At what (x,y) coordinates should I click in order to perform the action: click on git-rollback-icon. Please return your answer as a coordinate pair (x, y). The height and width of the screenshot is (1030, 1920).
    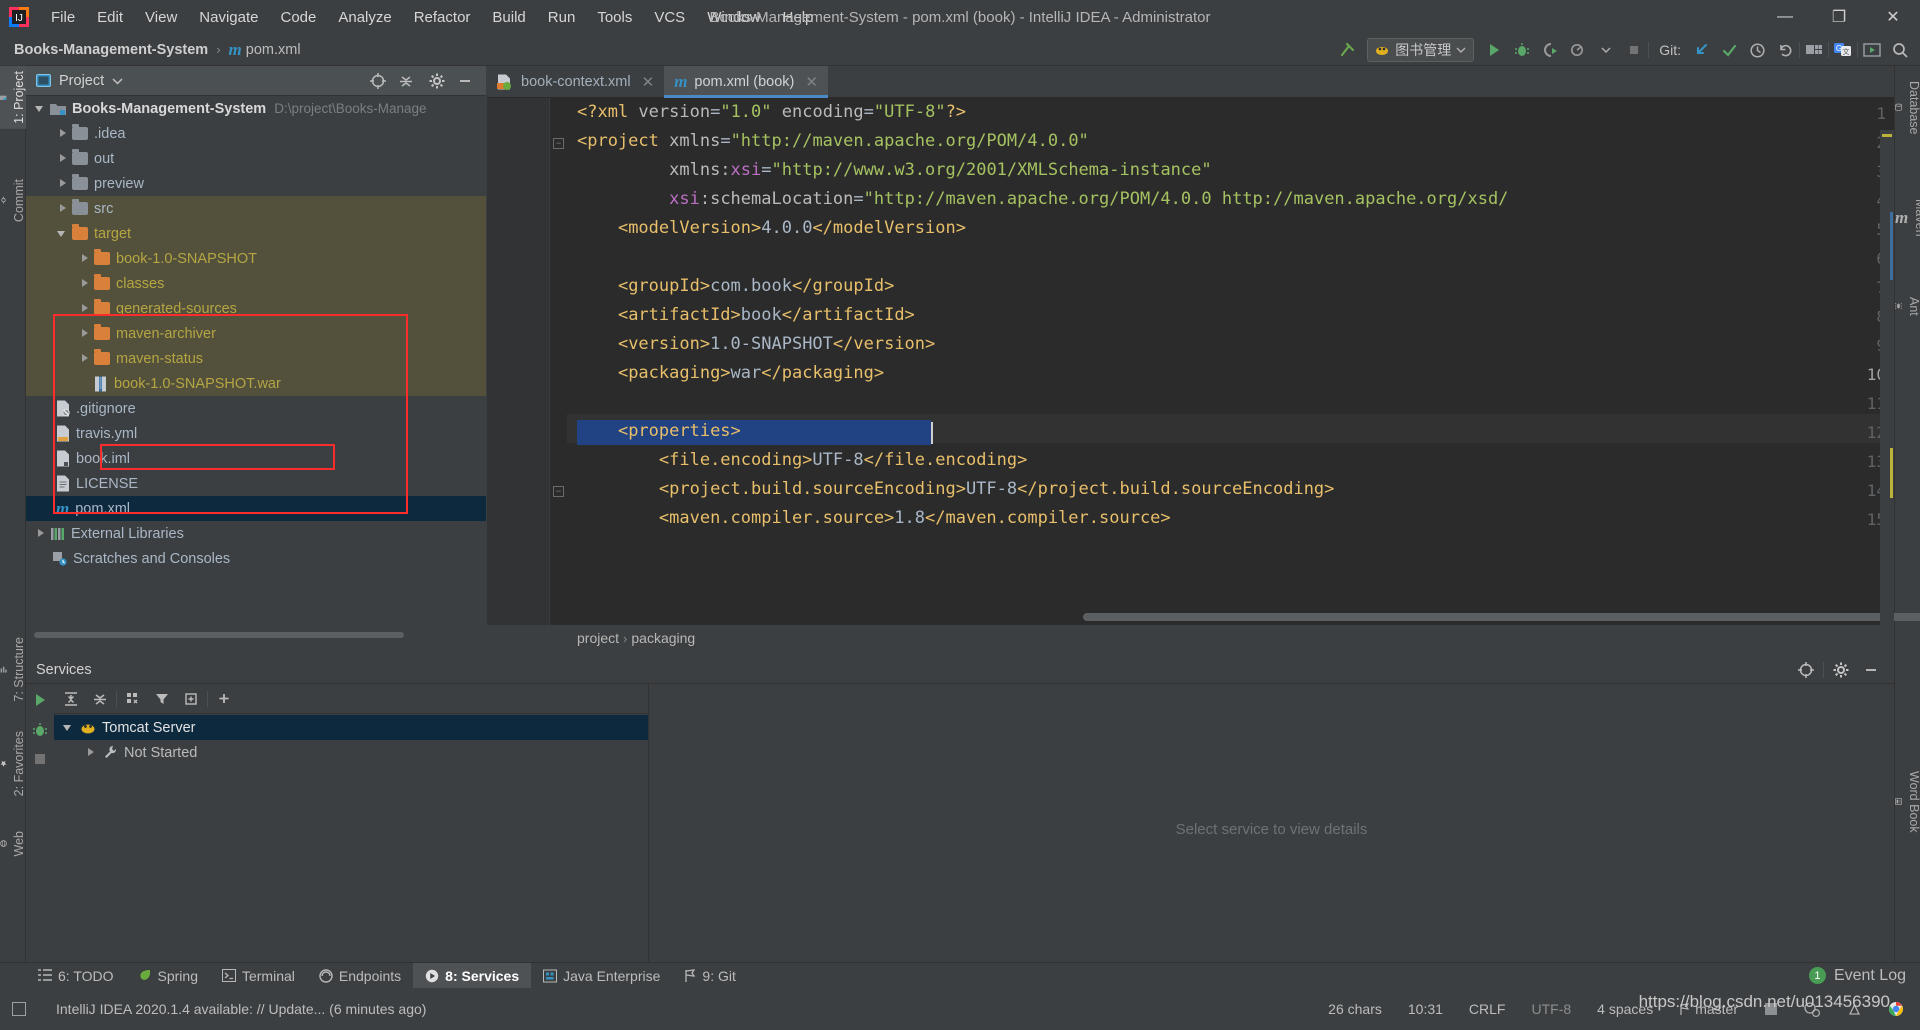
    Looking at the image, I should click on (1785, 50).